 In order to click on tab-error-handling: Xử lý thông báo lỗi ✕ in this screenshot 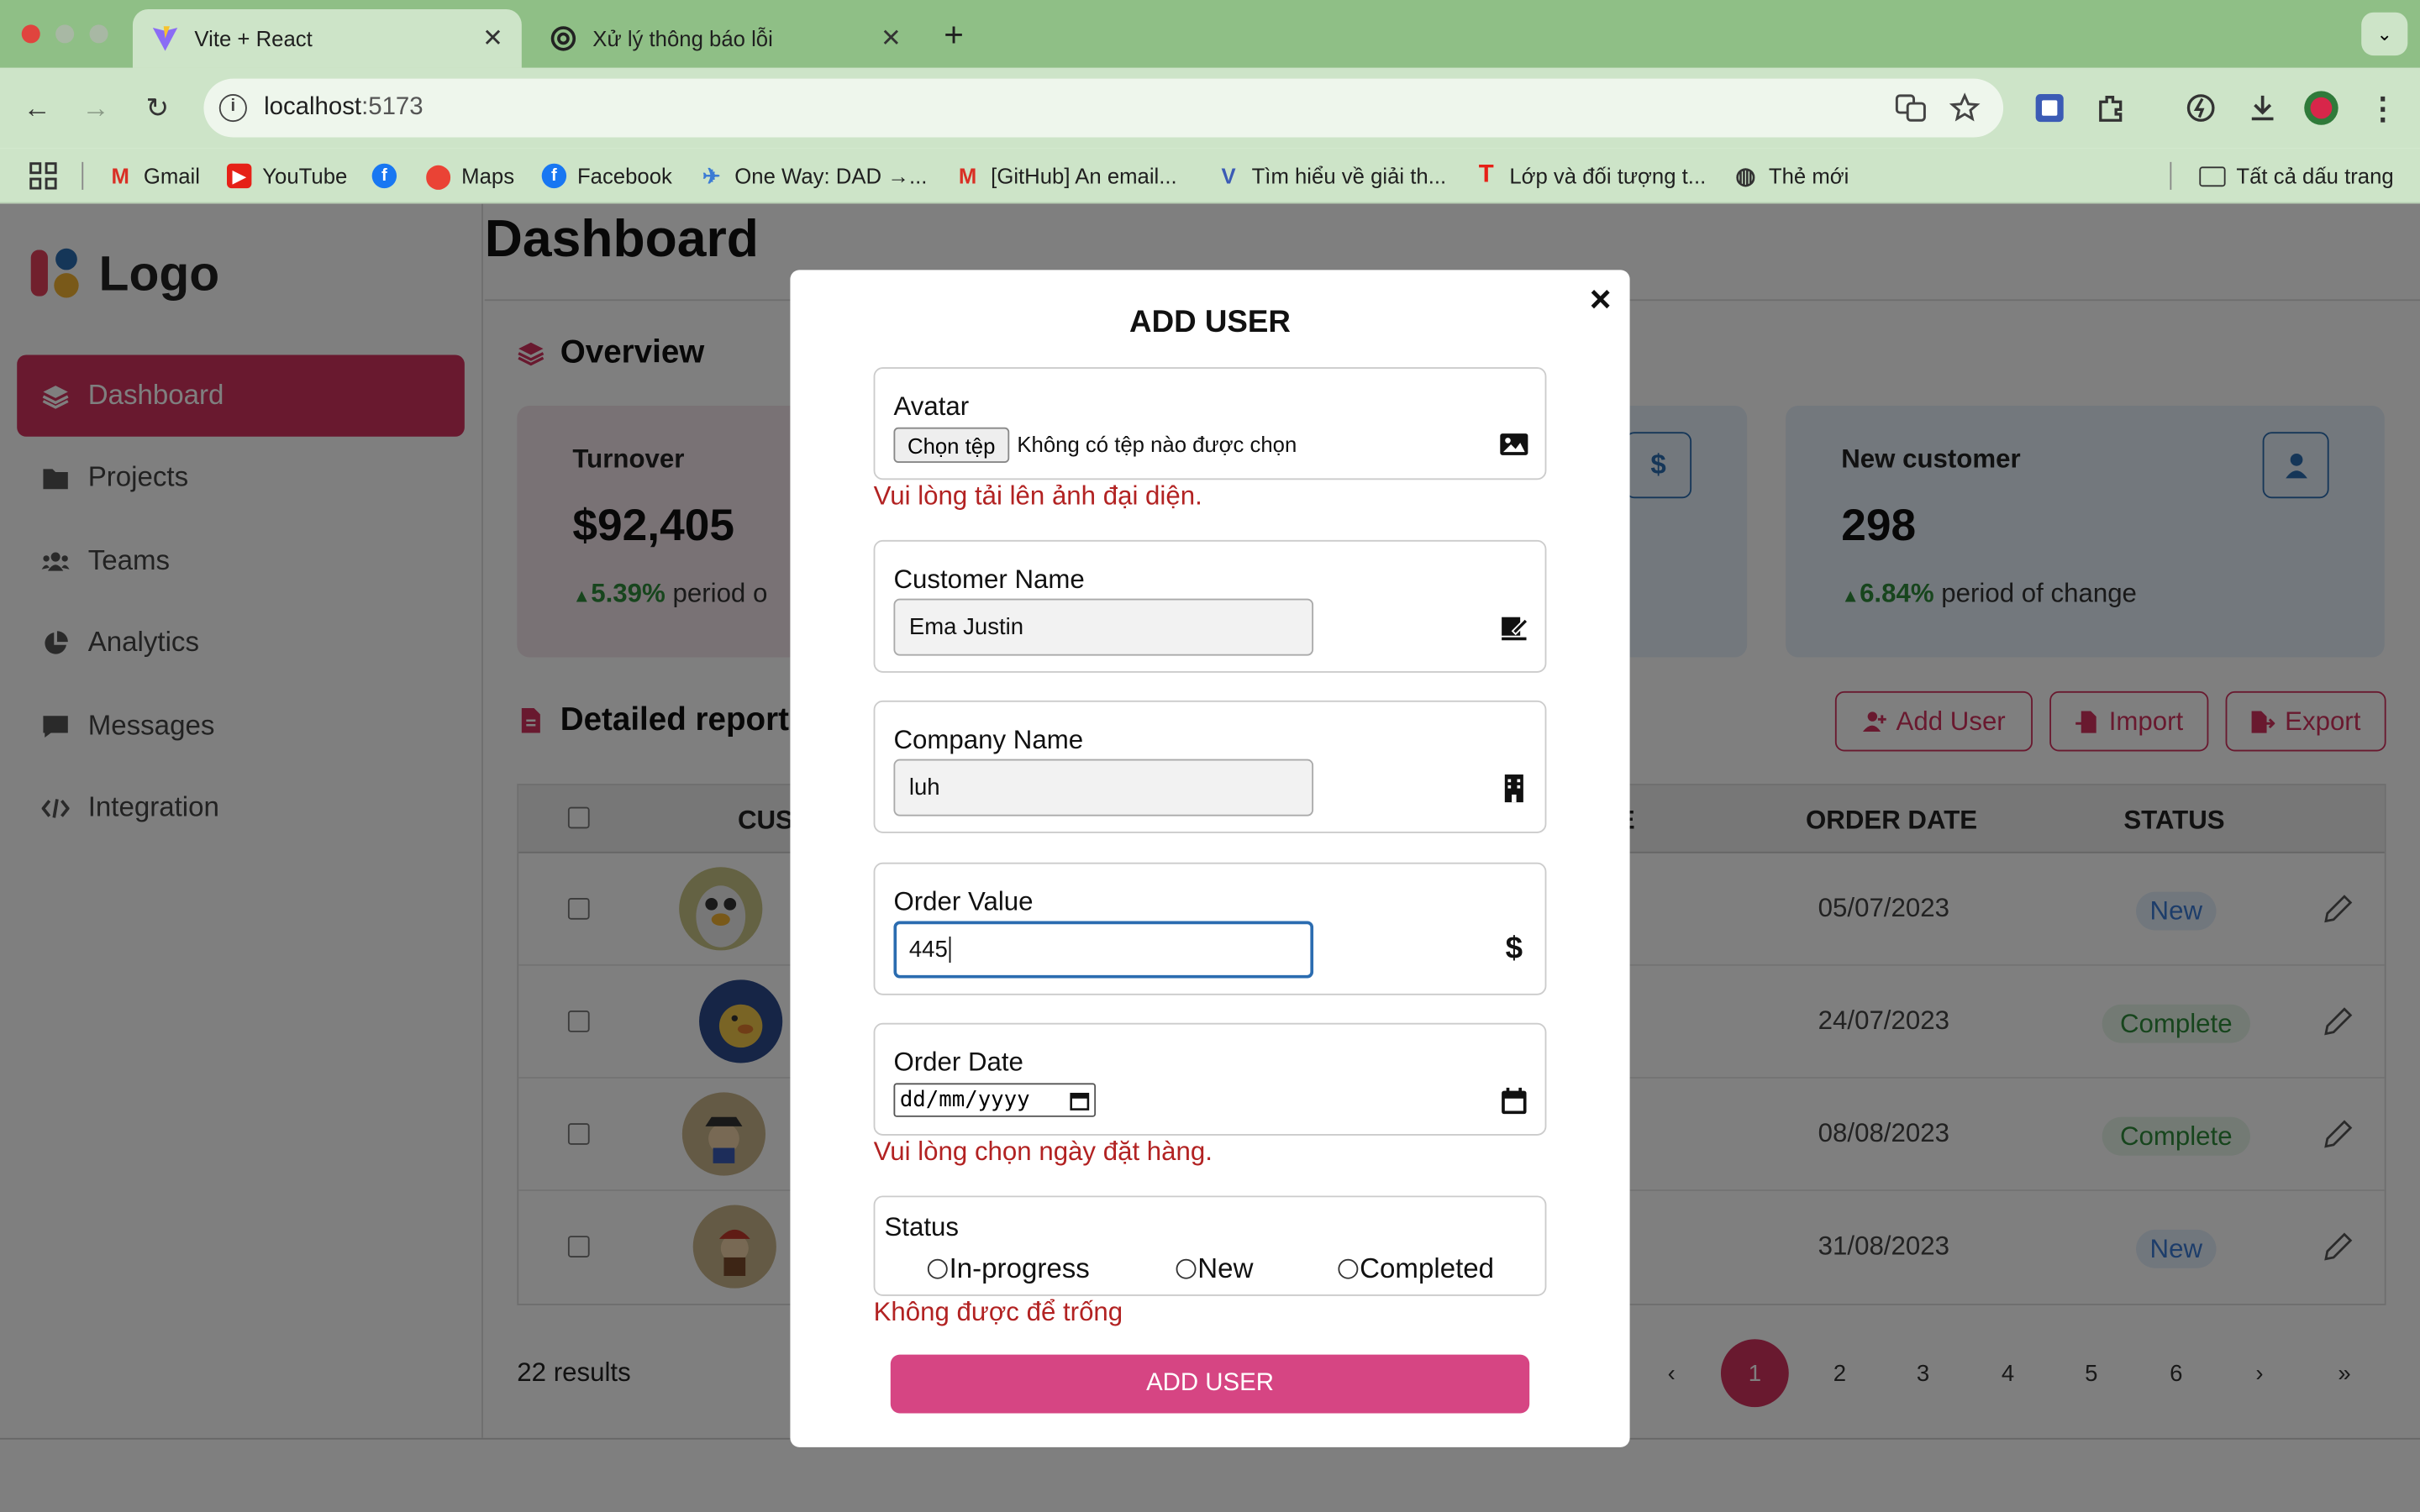, I will do `click(725, 38)`.